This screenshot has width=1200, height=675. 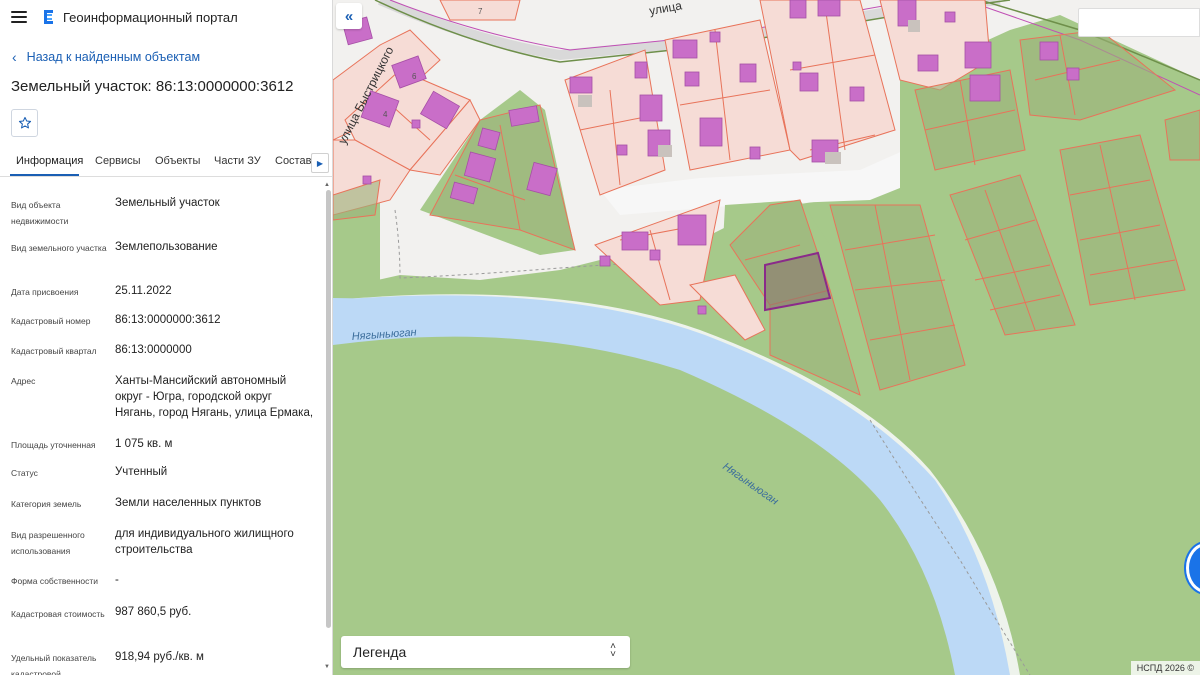 What do you see at coordinates (48, 543) in the screenshot?
I see `prop-label: Вид разрешенного использования` at bounding box center [48, 543].